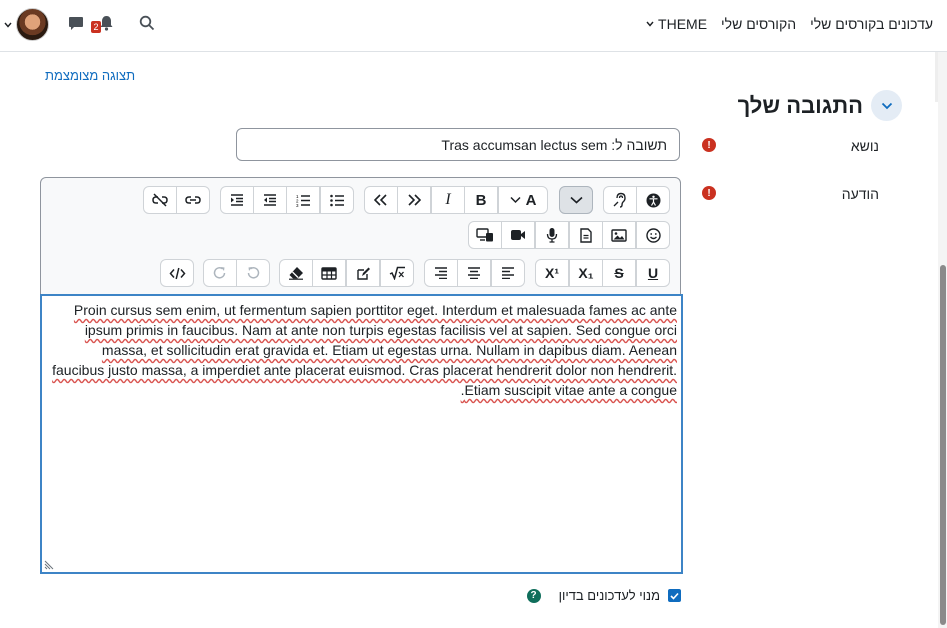 This screenshot has width=947, height=628. Describe the element at coordinates (297, 205) in the screenshot. I see `svg-text: 3` at that location.